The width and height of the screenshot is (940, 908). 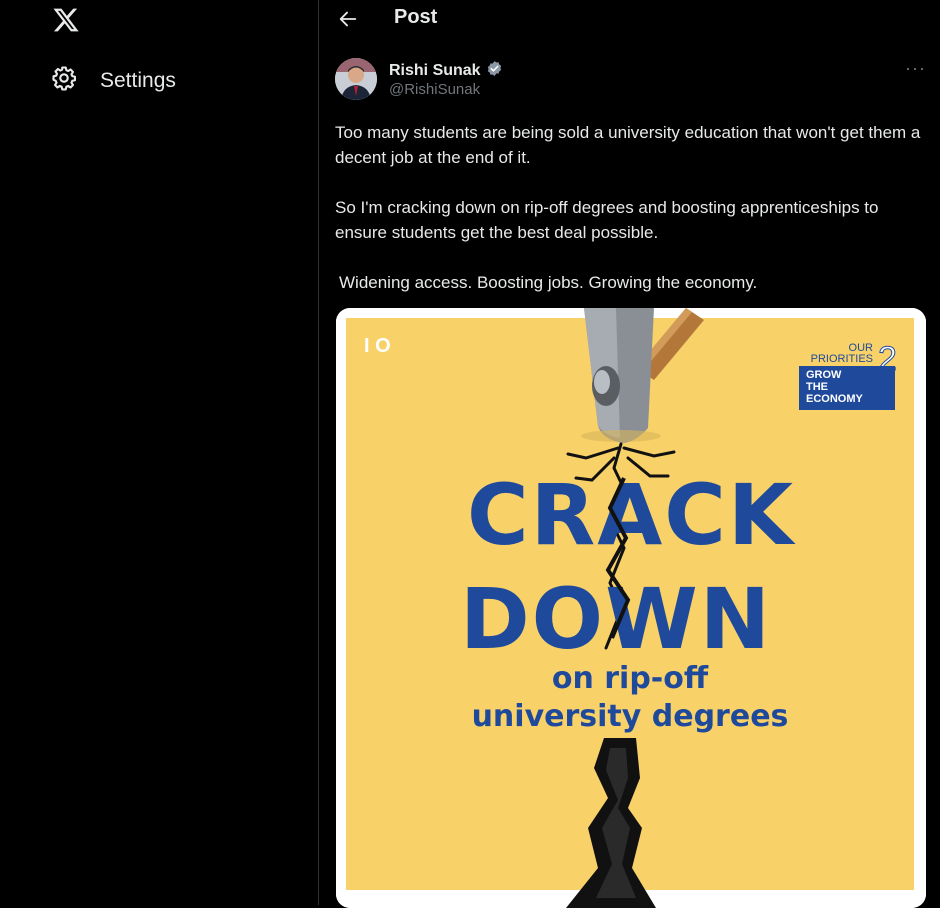 What do you see at coordinates (434, 89) in the screenshot?
I see `author-handle: @RishiSunak` at bounding box center [434, 89].